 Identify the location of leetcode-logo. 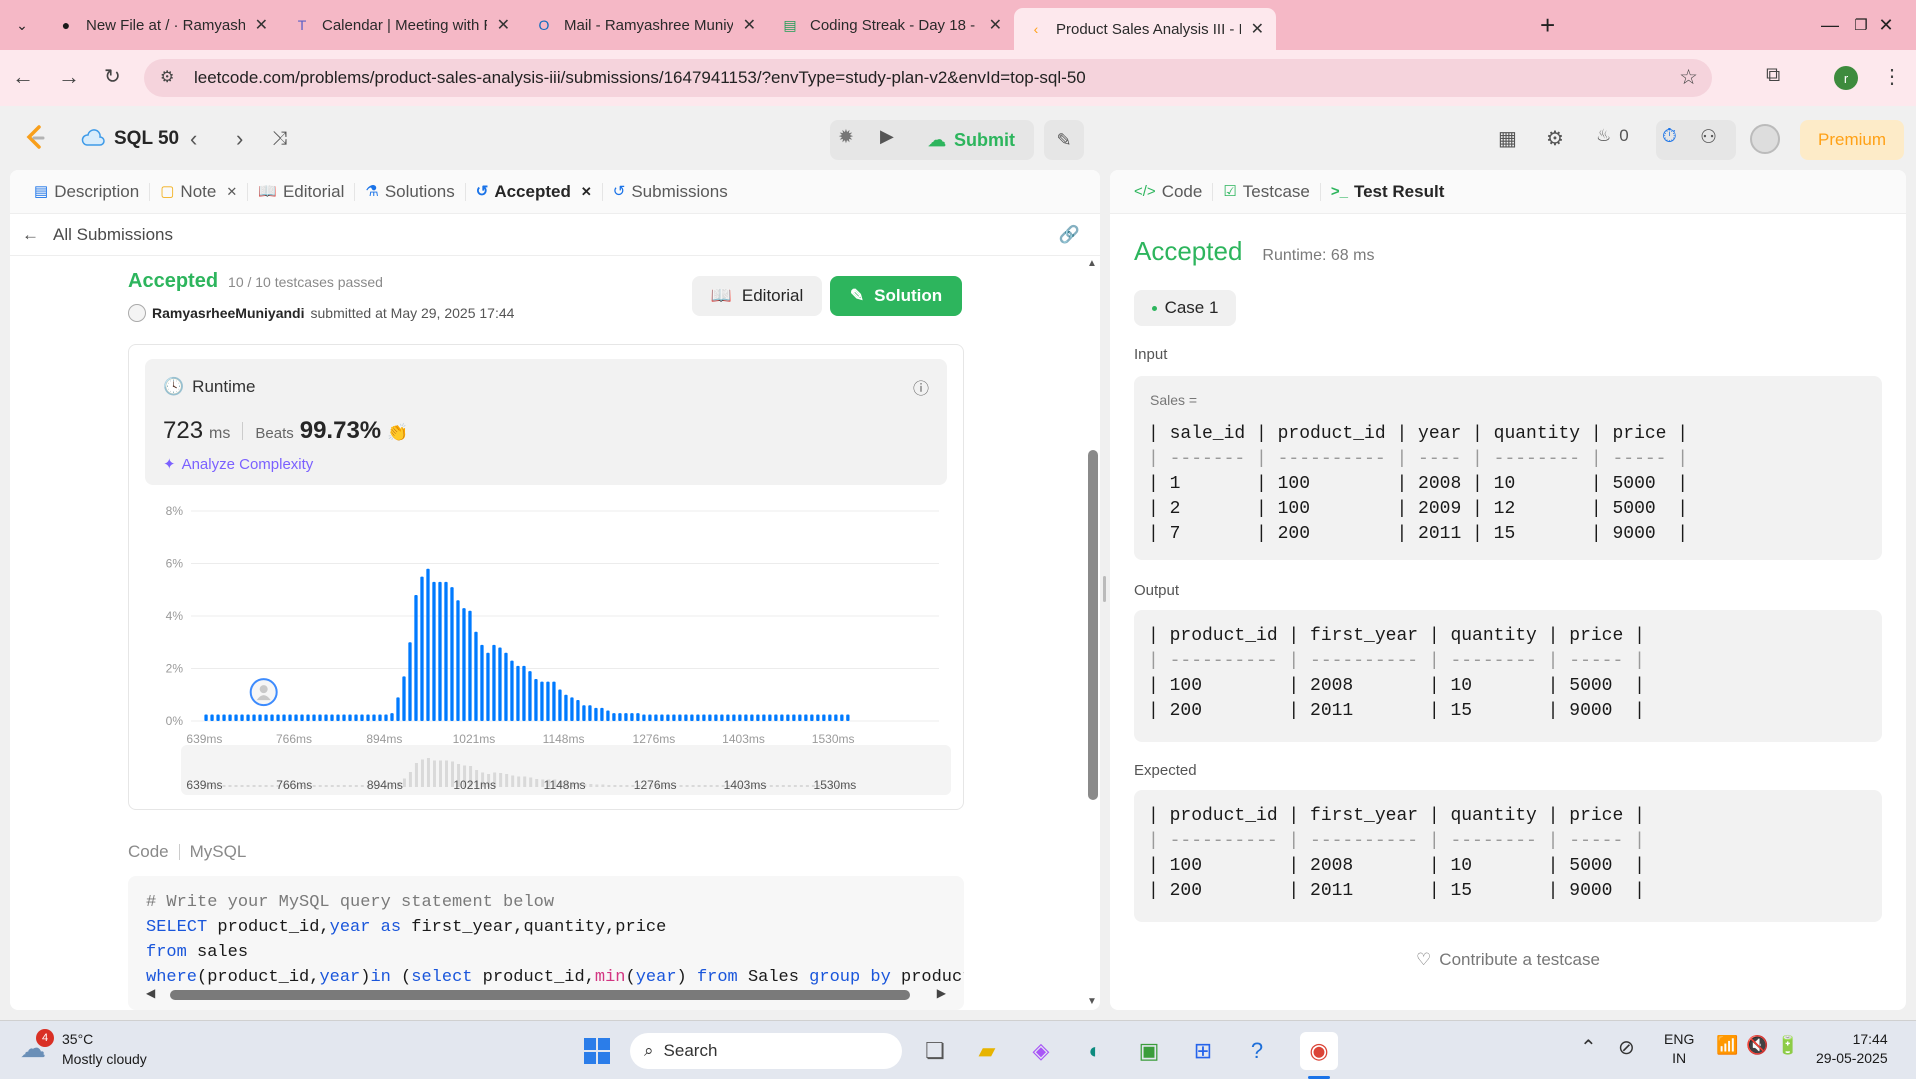
(36, 138).